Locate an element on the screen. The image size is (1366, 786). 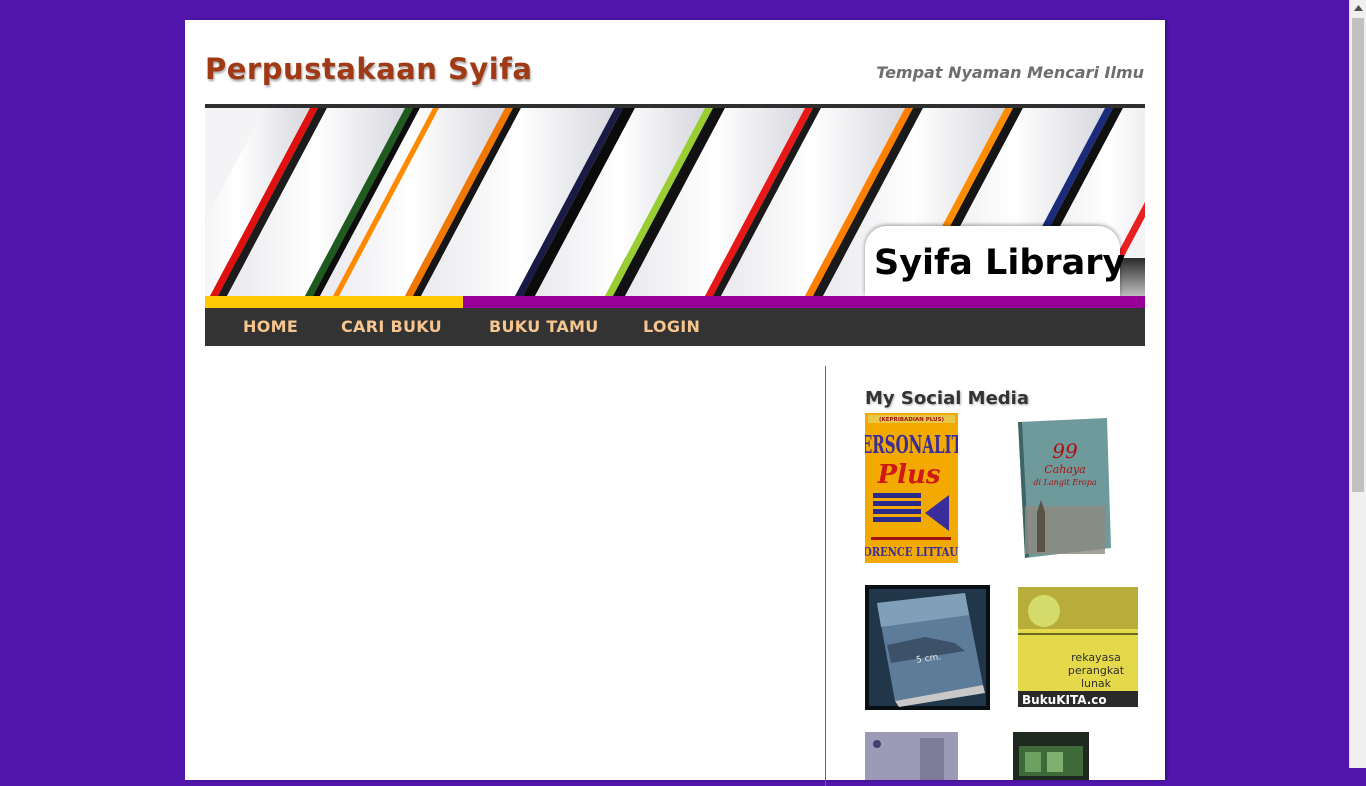
cover-2-title-line-3: di Langit Eropa is located at coordinates (1064, 482).